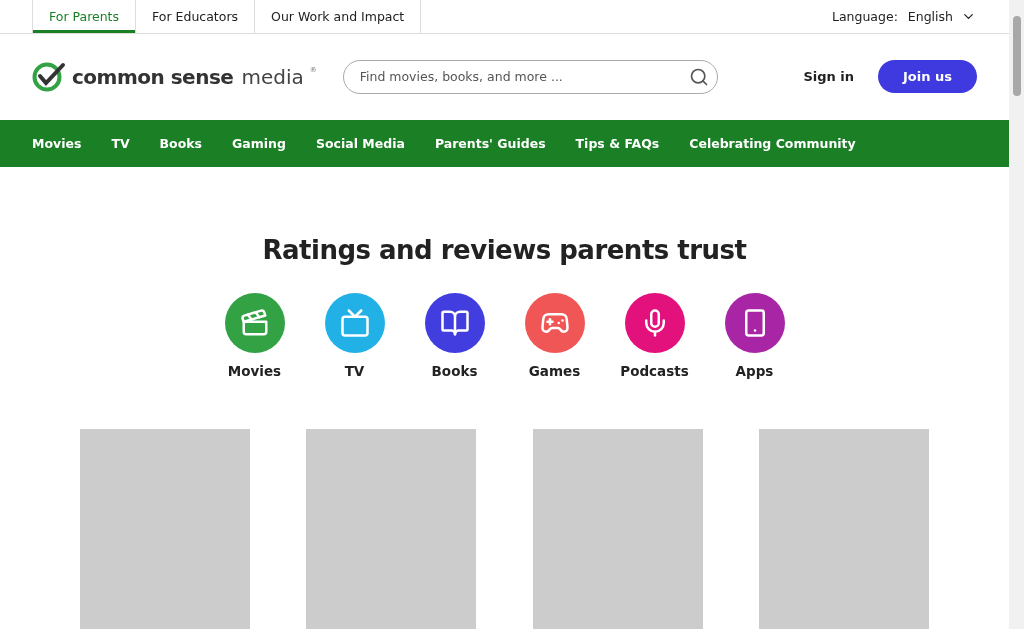  What do you see at coordinates (338, 16) in the screenshot?
I see `audience-tab: Our Work and Impact` at bounding box center [338, 16].